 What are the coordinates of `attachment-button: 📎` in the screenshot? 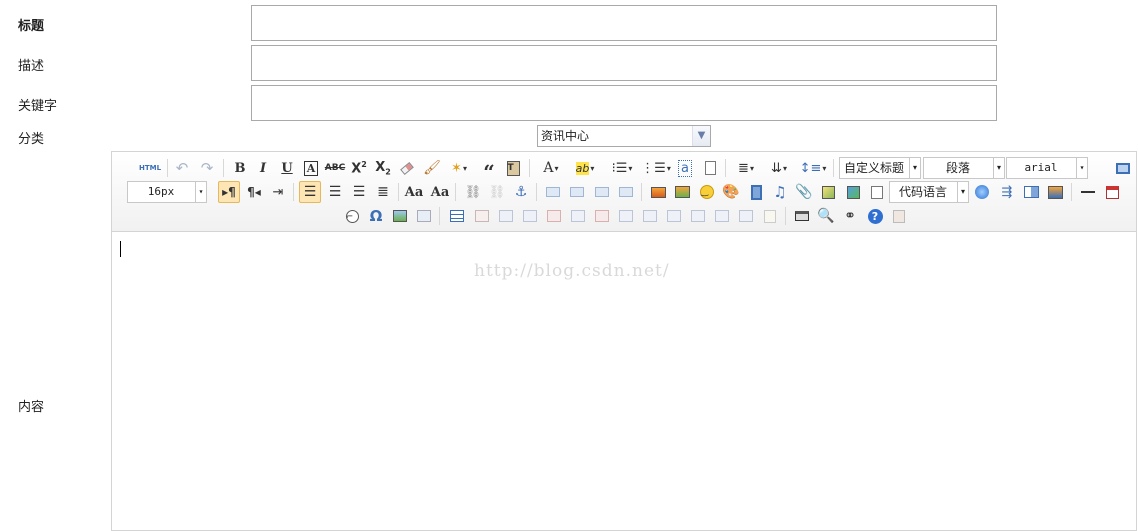 It's located at (804, 192).